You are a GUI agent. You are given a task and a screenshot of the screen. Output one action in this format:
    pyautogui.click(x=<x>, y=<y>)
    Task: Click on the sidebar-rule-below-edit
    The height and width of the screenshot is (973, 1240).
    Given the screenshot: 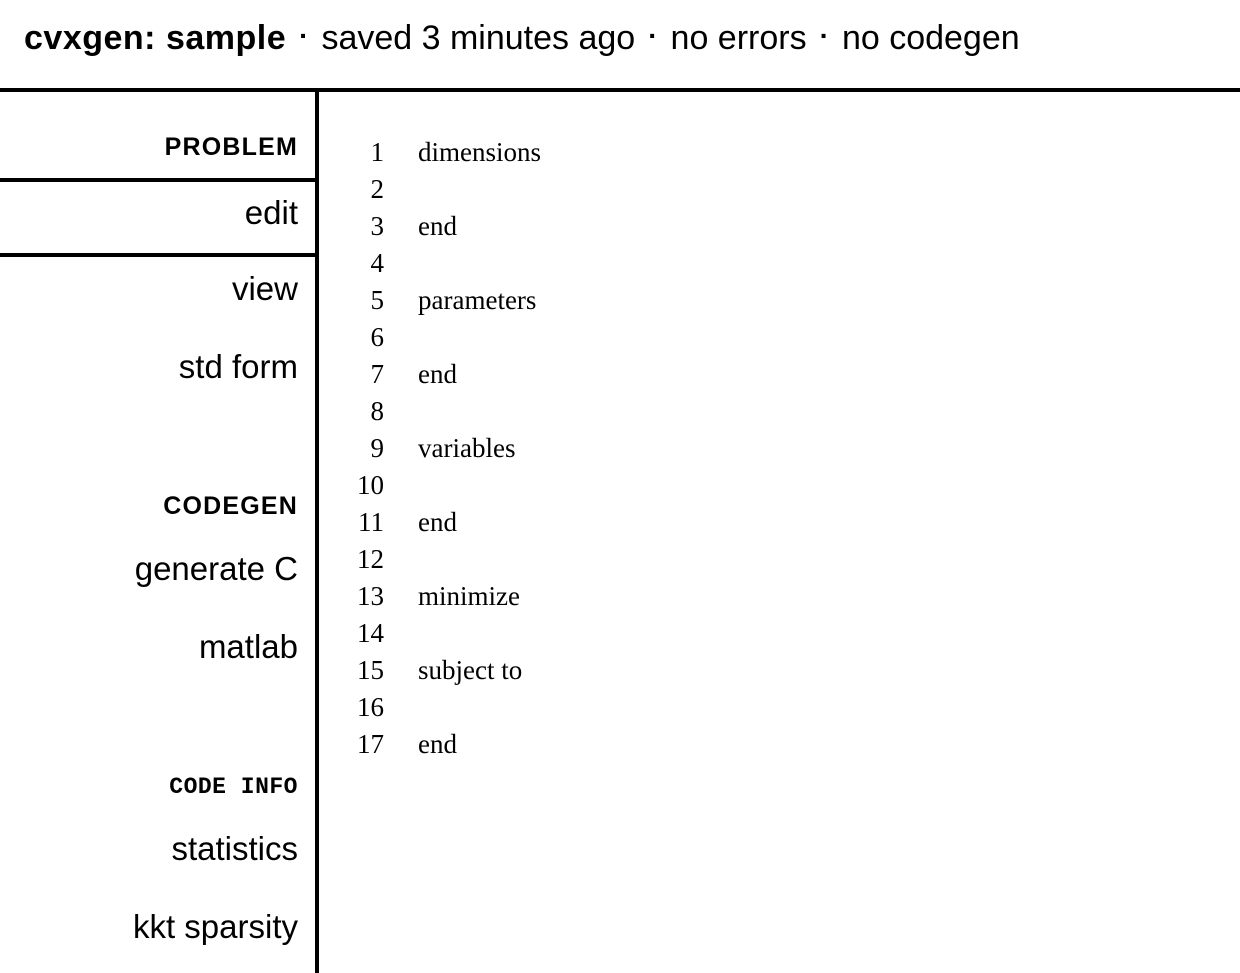 What is the action you would take?
    pyautogui.click(x=157, y=255)
    